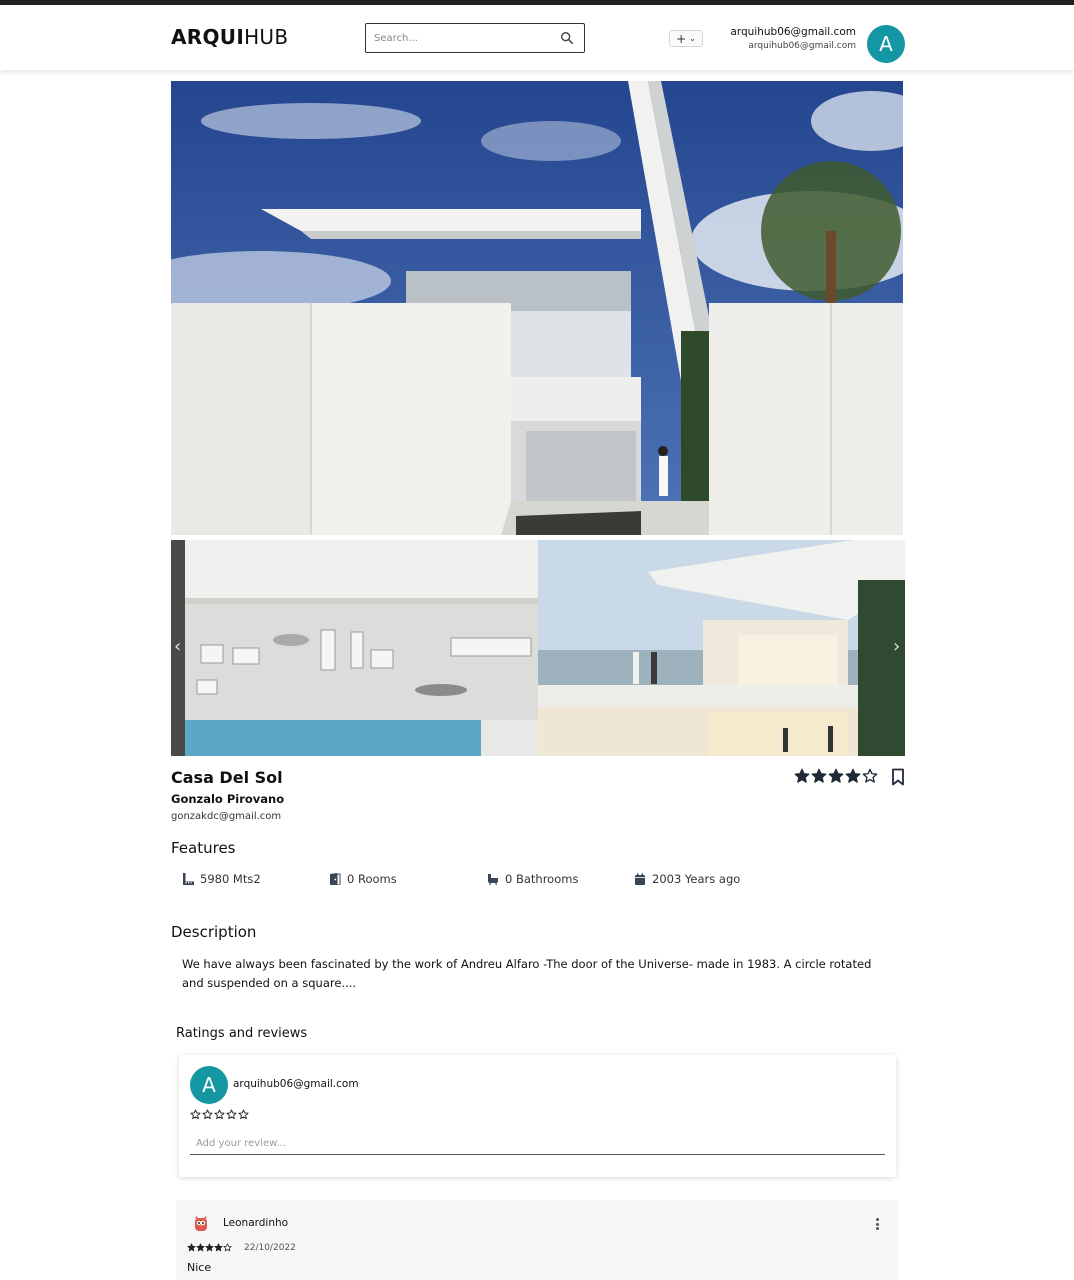 This screenshot has width=1074, height=1280. I want to click on door-icon, so click(335, 879).